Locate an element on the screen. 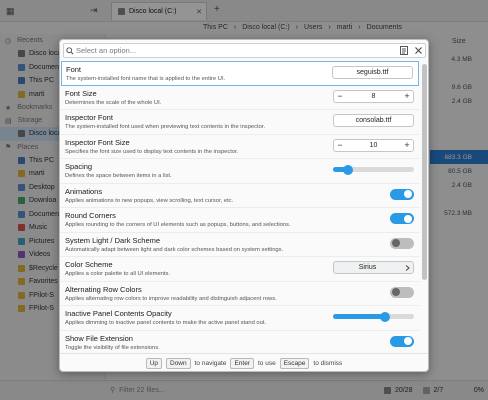 The height and width of the screenshot is (400, 488). setting-title: System Light / Dark Scheme is located at coordinates (113, 240).